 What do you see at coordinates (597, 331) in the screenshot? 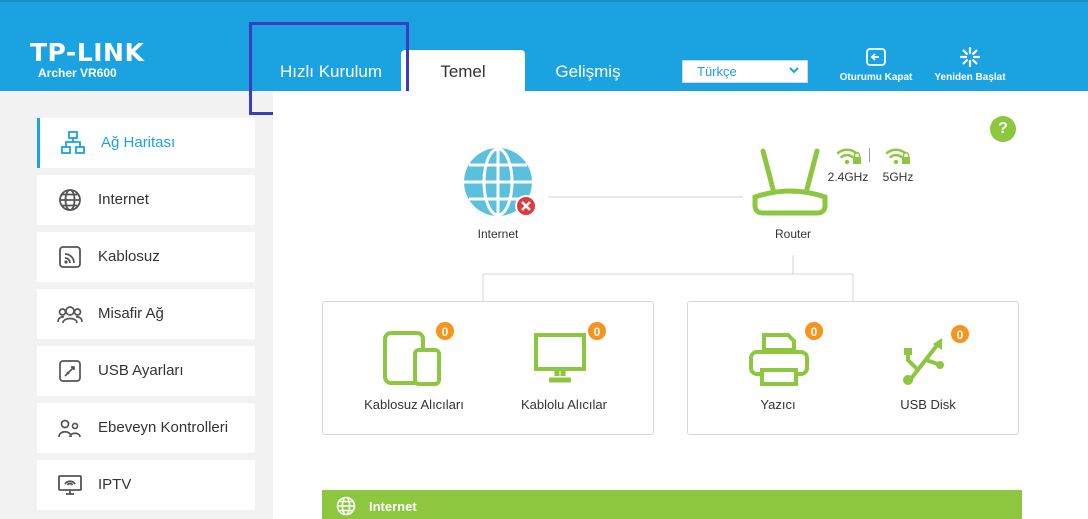
I see `wired-clients-count: 0` at bounding box center [597, 331].